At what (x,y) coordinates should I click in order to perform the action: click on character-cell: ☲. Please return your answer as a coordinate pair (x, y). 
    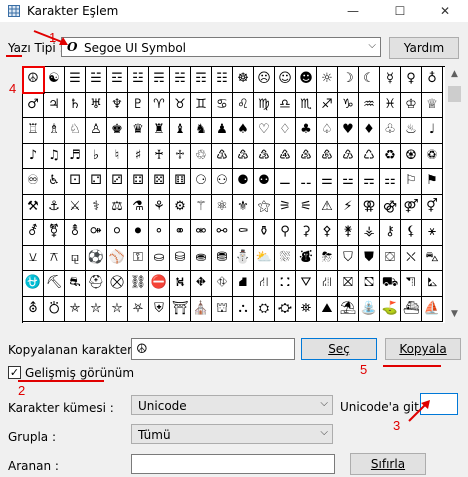
    Looking at the image, I should click on (117, 80).